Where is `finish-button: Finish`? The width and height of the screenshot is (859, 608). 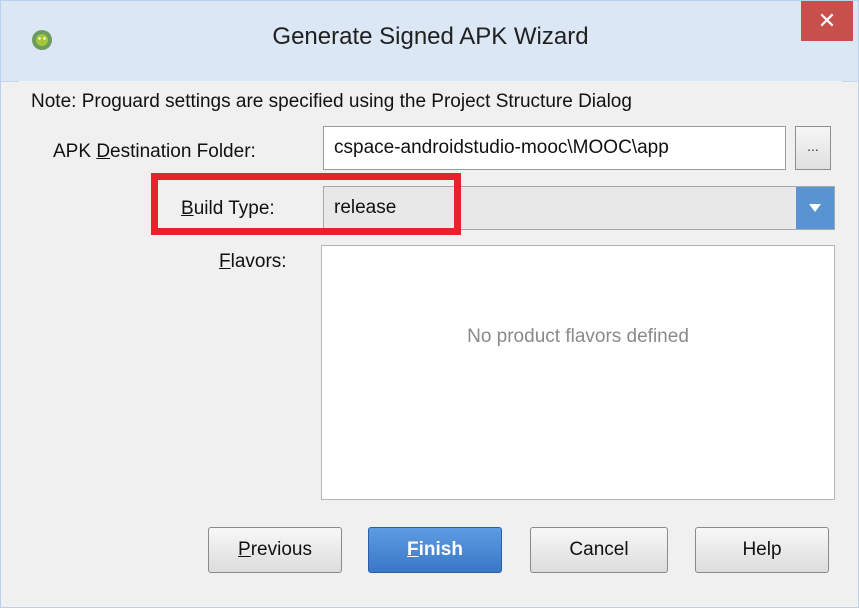
finish-button: Finish is located at coordinates (435, 550).